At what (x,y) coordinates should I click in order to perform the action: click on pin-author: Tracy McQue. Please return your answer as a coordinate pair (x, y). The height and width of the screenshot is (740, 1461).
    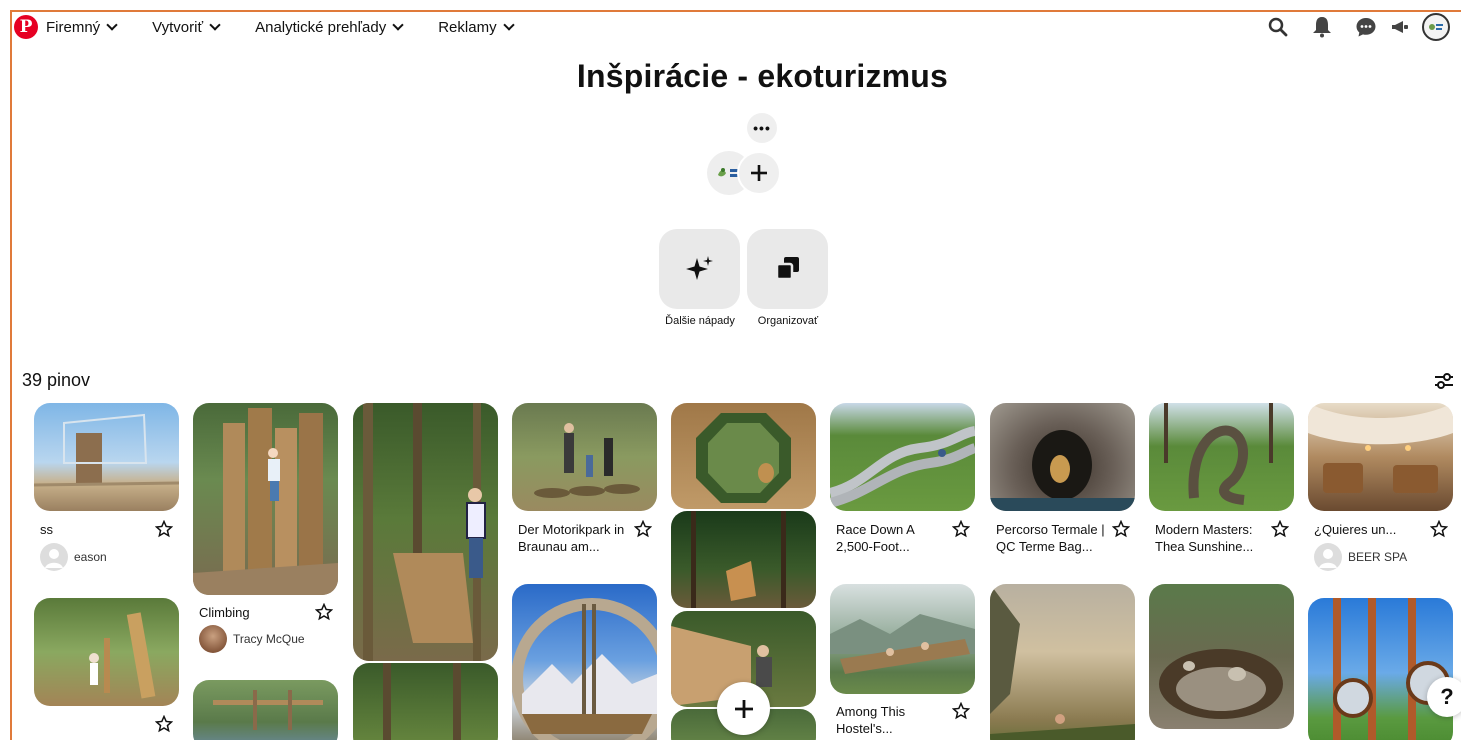
    Looking at the image, I should click on (252, 639).